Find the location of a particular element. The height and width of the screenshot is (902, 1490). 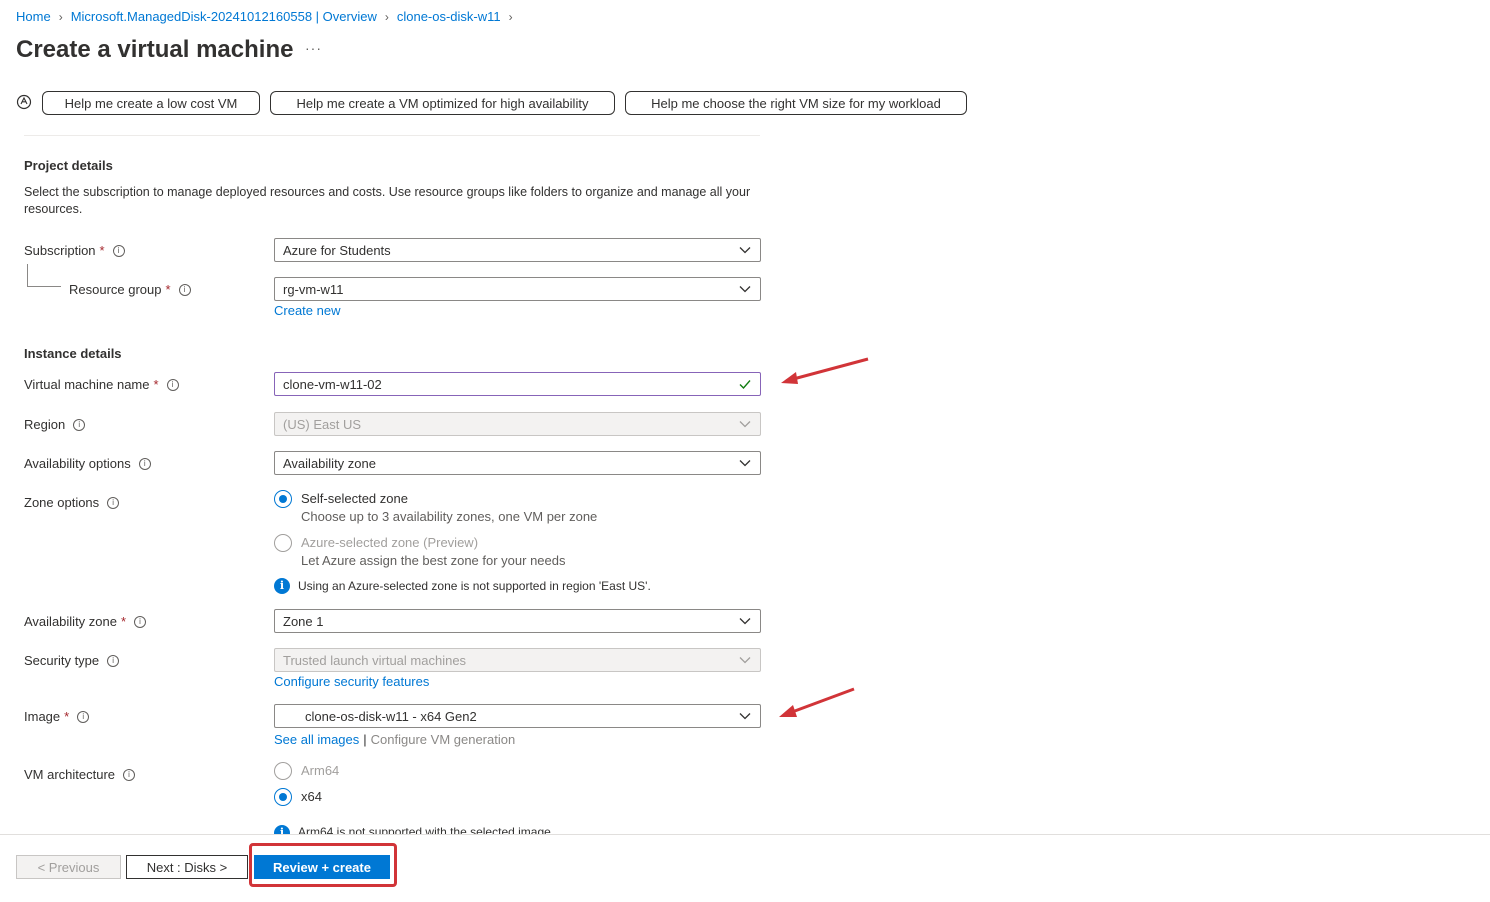

image-links: See all images | Configure VM generation is located at coordinates (394, 739).